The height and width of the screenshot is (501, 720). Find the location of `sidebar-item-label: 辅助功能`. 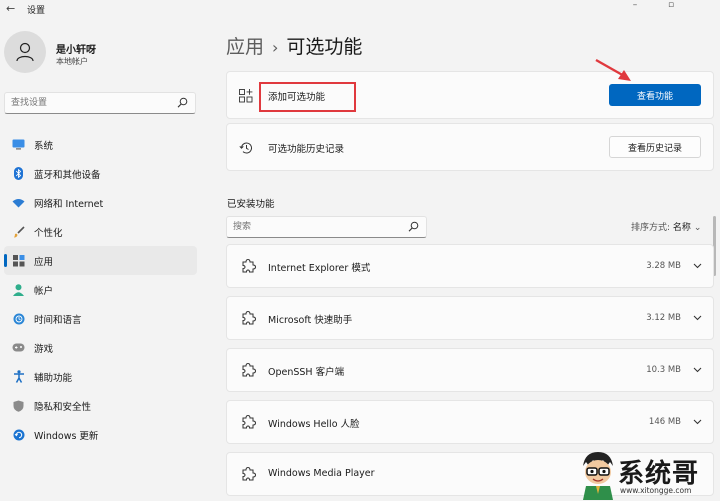

sidebar-item-label: 辅助功能 is located at coordinates (53, 378).